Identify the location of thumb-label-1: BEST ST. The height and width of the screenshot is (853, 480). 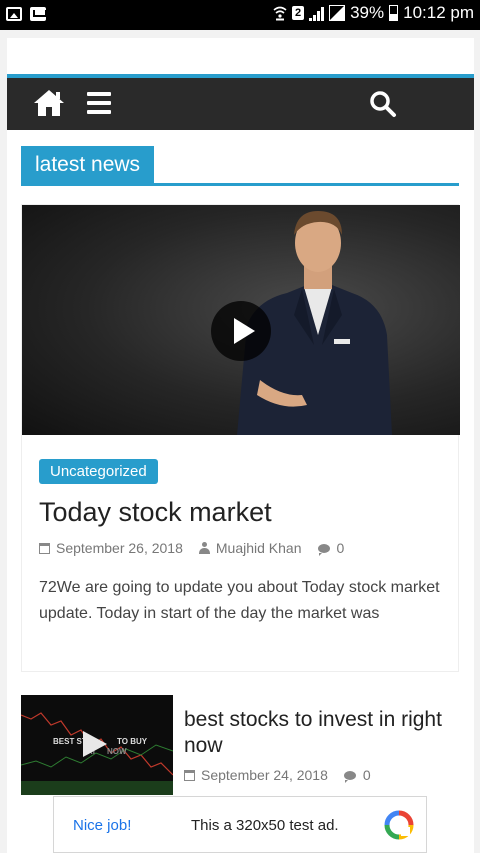
(70, 741).